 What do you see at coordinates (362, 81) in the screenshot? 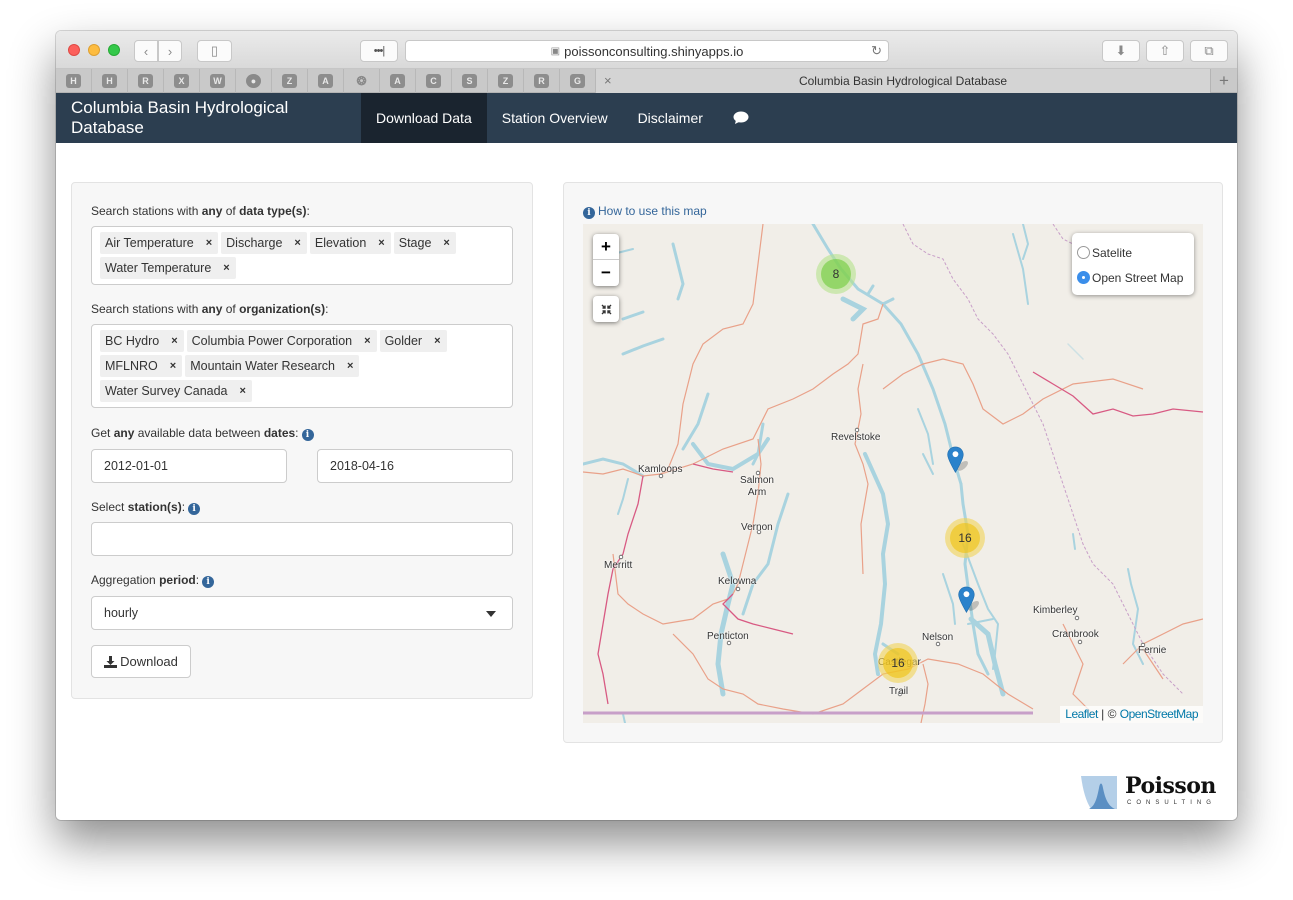
I see `favorite-tab: ❂` at bounding box center [362, 81].